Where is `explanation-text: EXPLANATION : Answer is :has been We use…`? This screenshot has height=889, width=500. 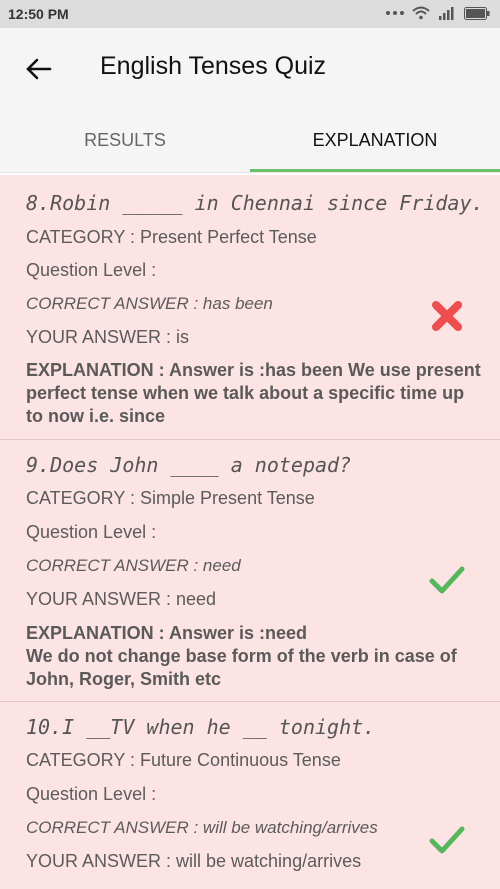 explanation-text: EXPLANATION : Answer is :has been We use… is located at coordinates (253, 393).